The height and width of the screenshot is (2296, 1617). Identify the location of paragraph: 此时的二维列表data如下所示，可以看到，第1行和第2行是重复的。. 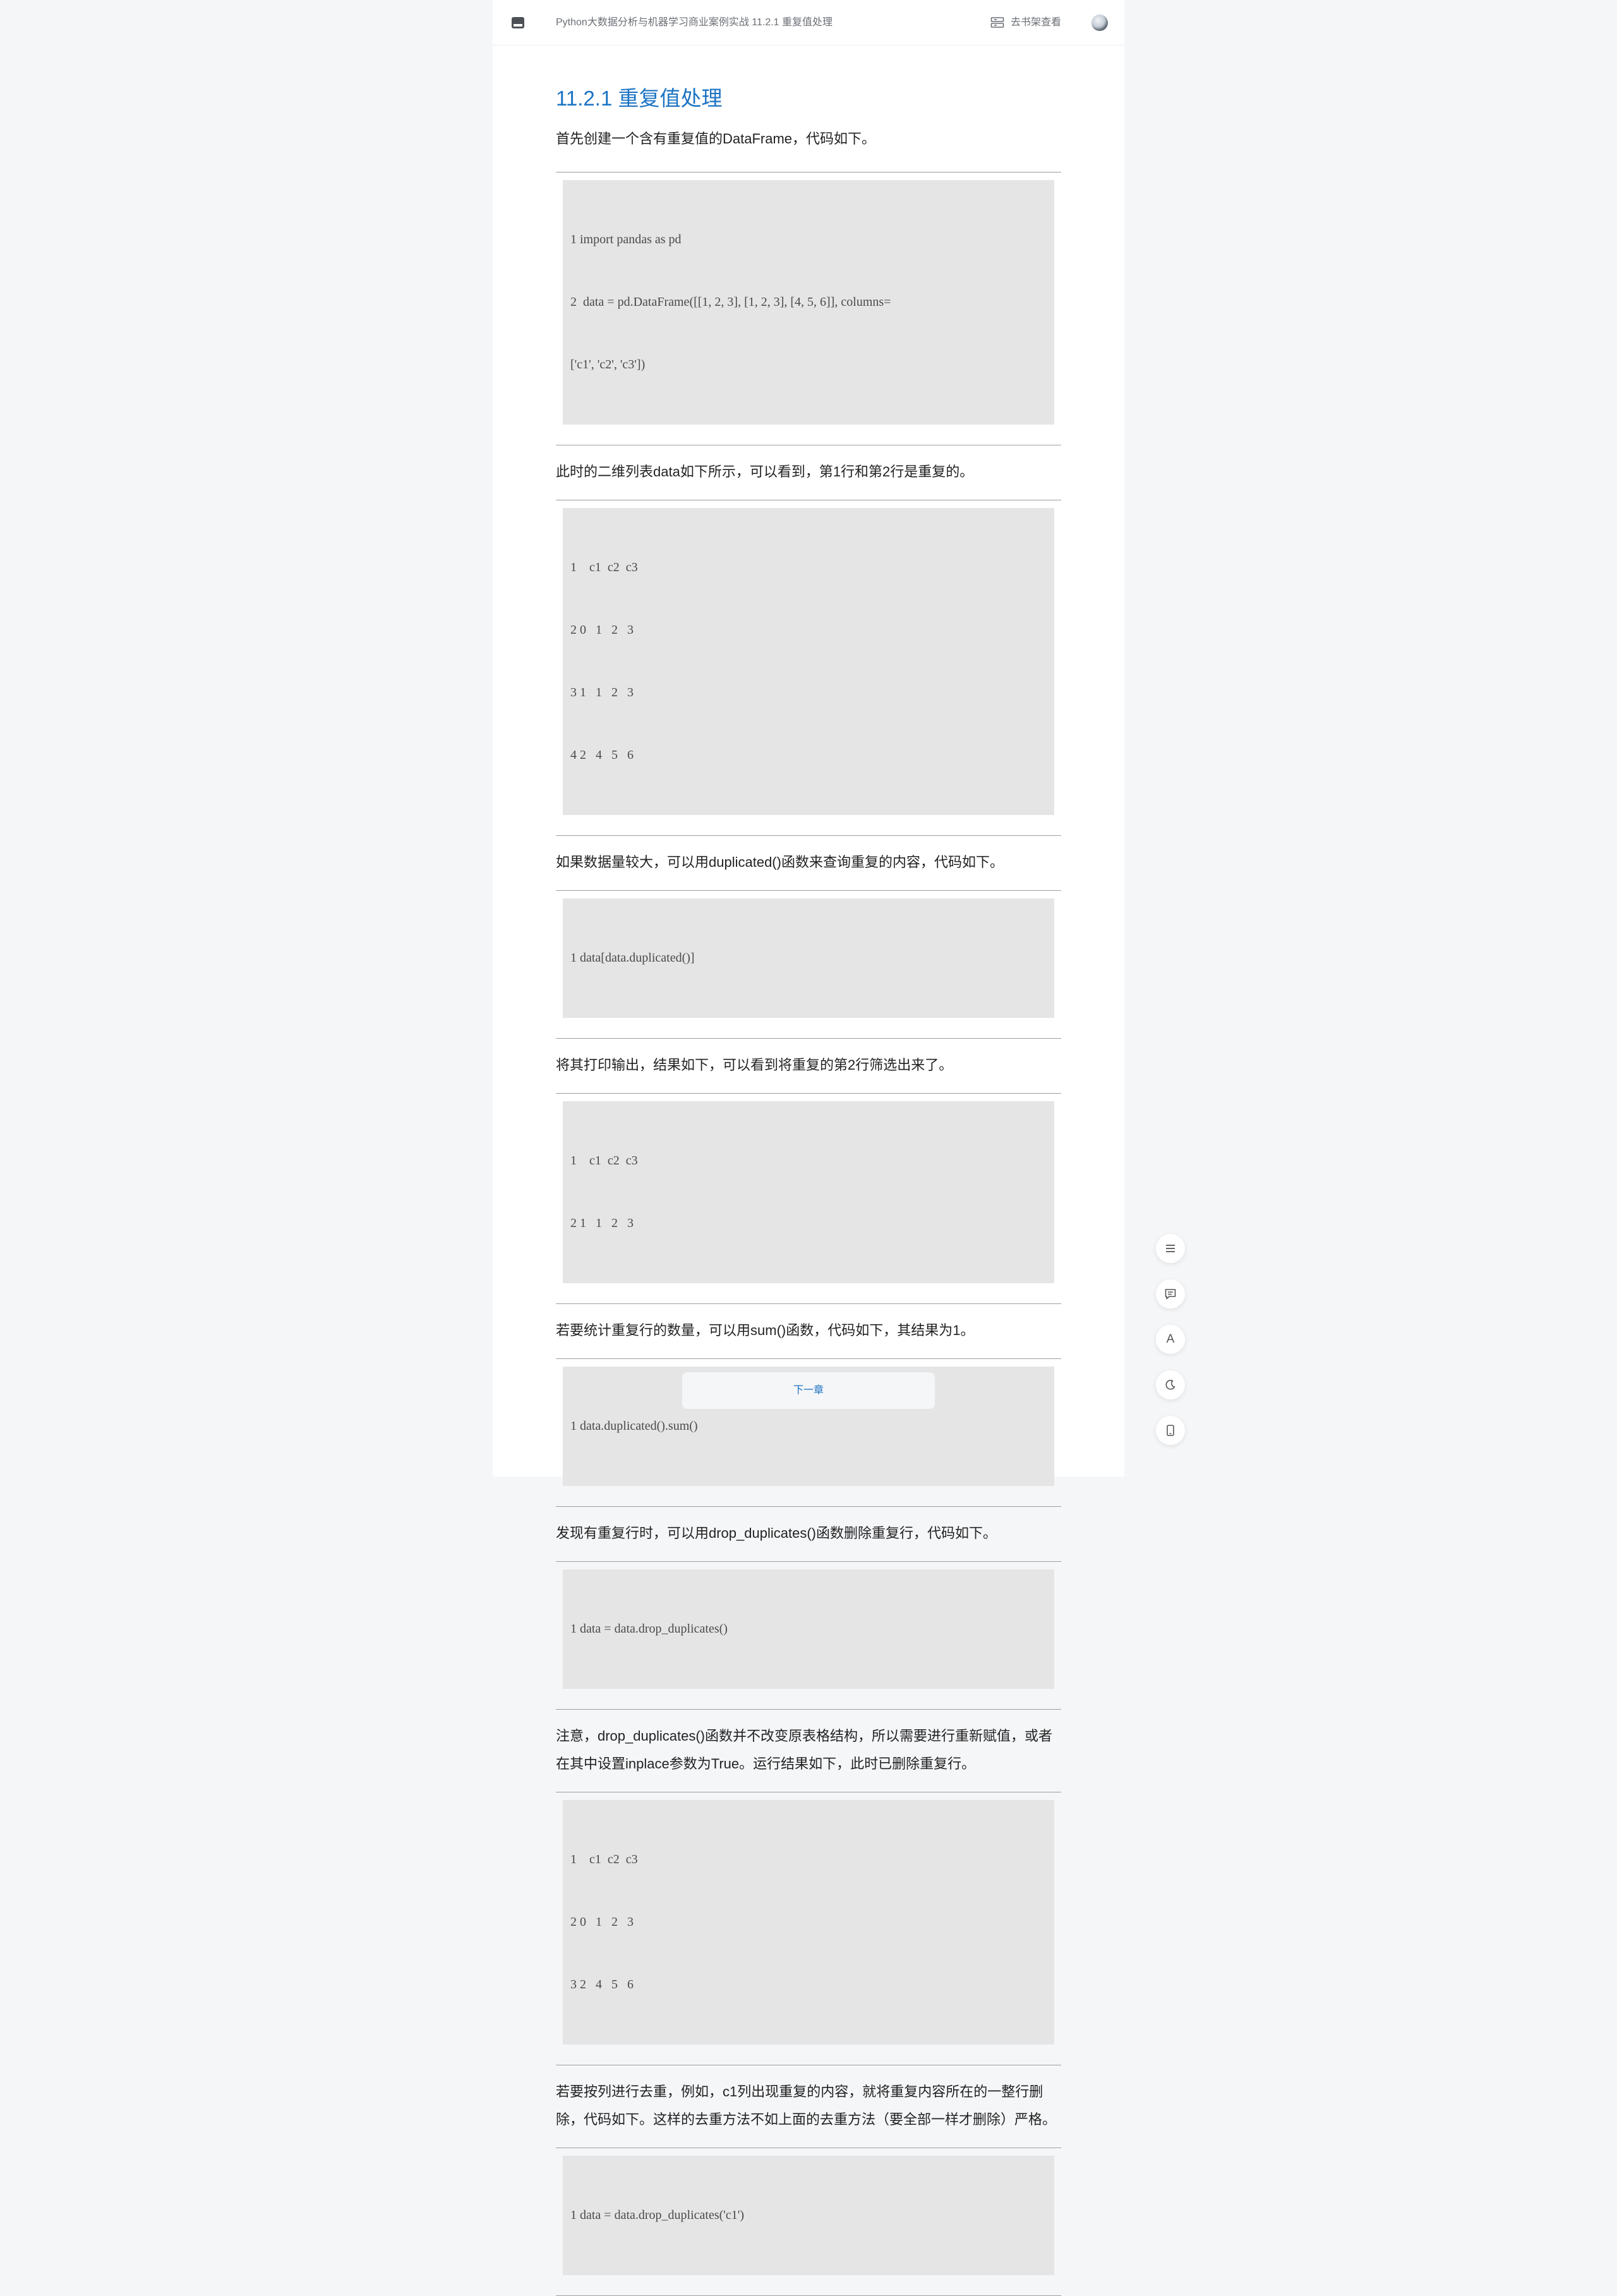
(765, 472).